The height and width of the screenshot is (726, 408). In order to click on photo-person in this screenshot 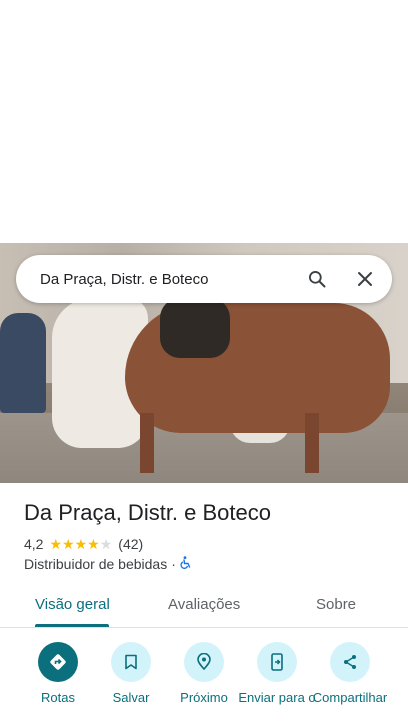, I will do `click(23, 363)`.